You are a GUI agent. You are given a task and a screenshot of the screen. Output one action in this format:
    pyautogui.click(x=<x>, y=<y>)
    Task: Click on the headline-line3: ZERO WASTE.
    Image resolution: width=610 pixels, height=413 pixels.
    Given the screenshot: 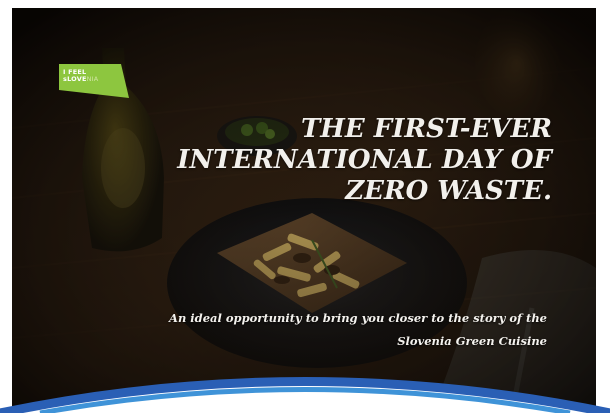 What is the action you would take?
    pyautogui.click(x=448, y=191)
    